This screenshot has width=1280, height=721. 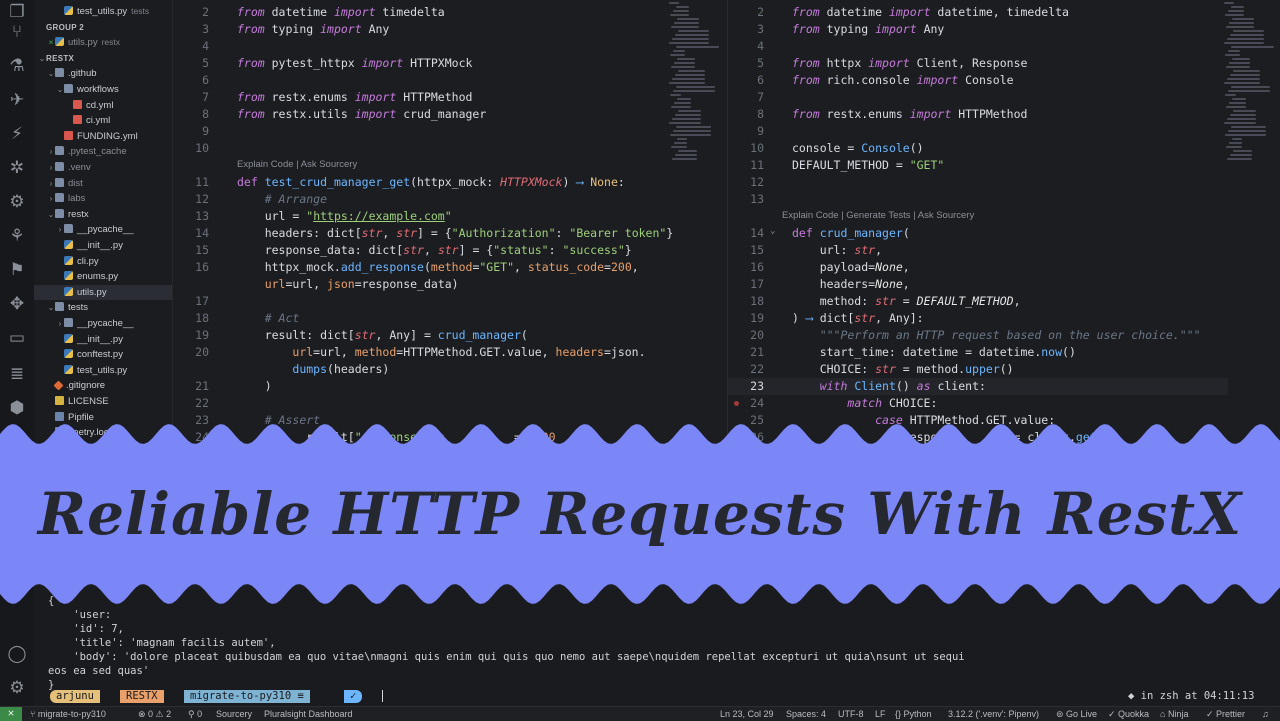 What do you see at coordinates (103, 198) in the screenshot?
I see `explorer-folder: › labs` at bounding box center [103, 198].